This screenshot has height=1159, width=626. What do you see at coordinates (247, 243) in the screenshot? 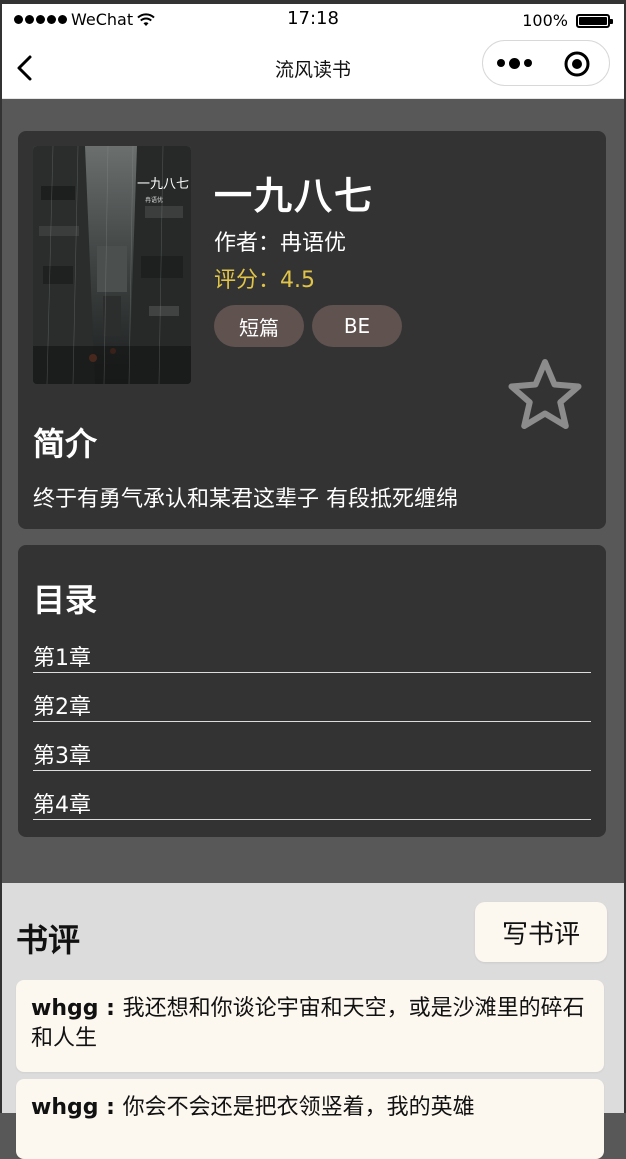
I see `author-label: 作者：` at bounding box center [247, 243].